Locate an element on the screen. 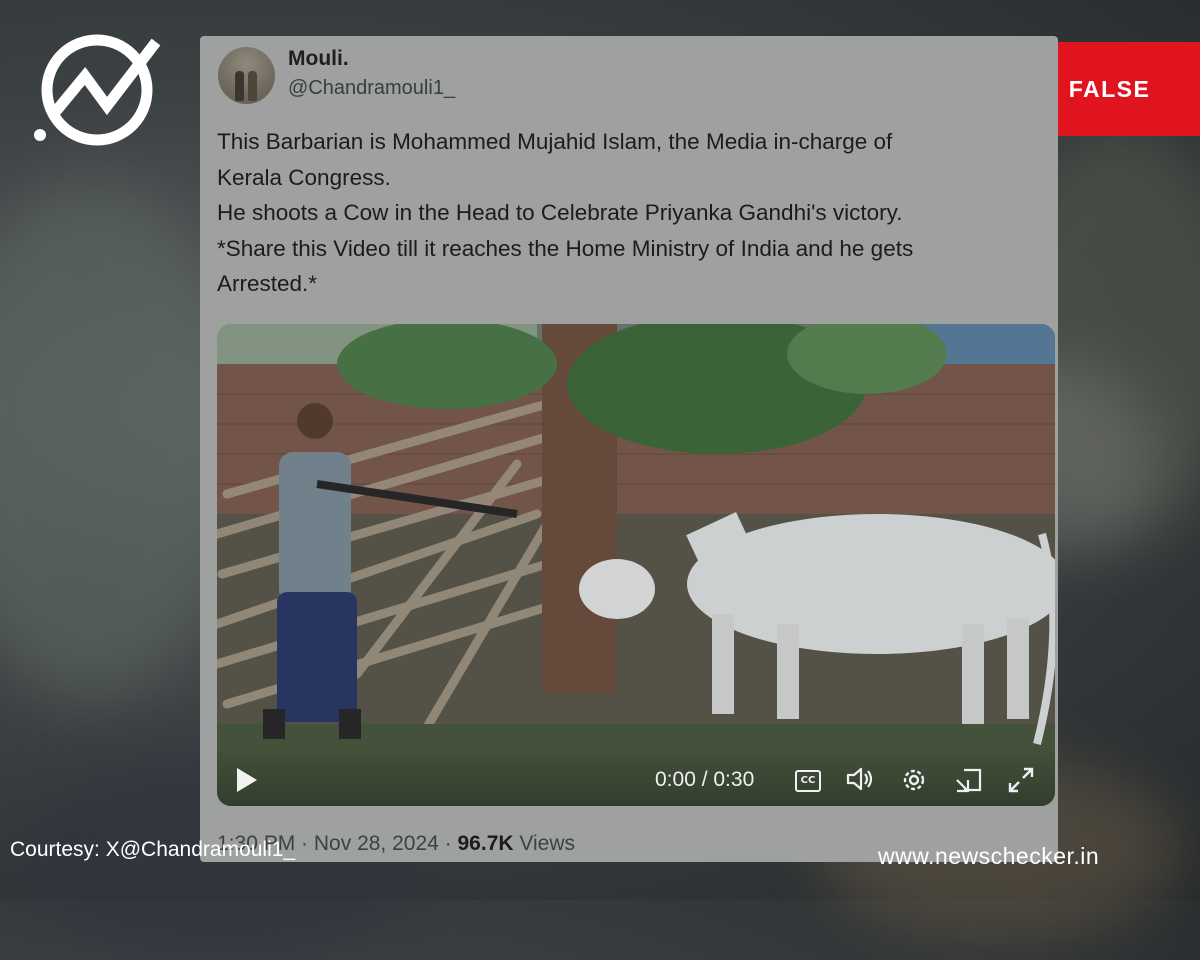  tweet-text-line: Arrested.* is located at coordinates (267, 283).